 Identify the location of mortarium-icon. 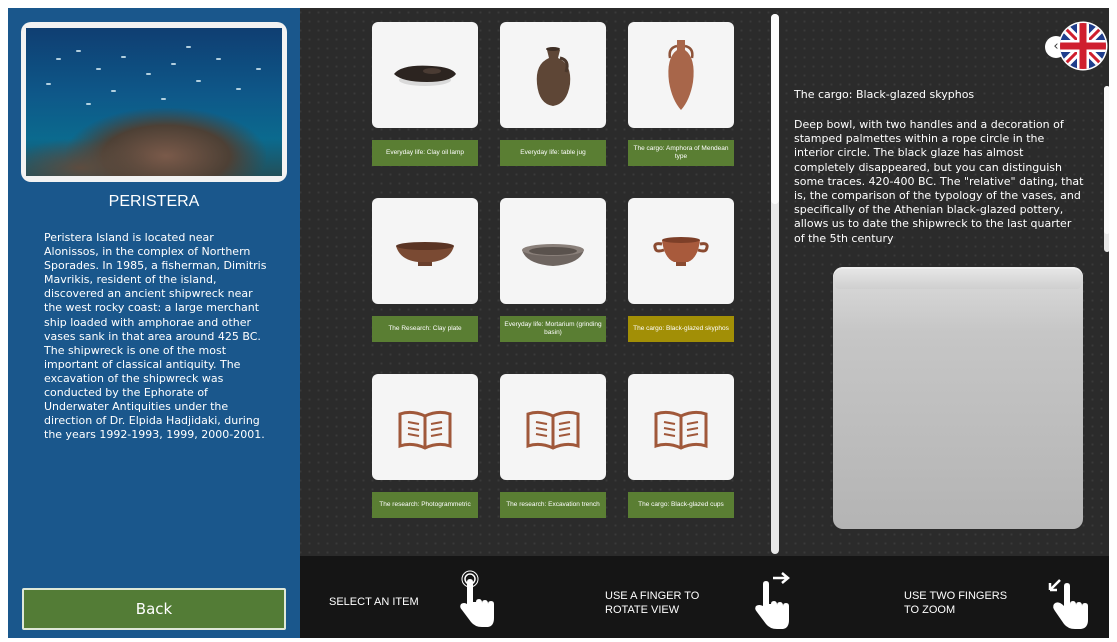
(553, 255).